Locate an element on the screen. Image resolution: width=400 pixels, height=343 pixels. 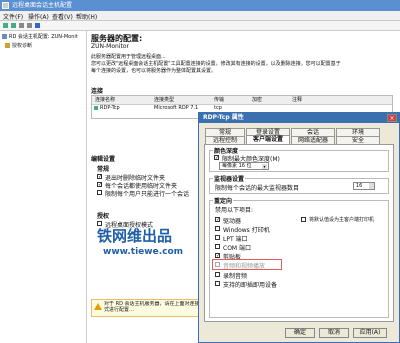
chevron-down-icon: ▾ is located at coordinates (264, 166).